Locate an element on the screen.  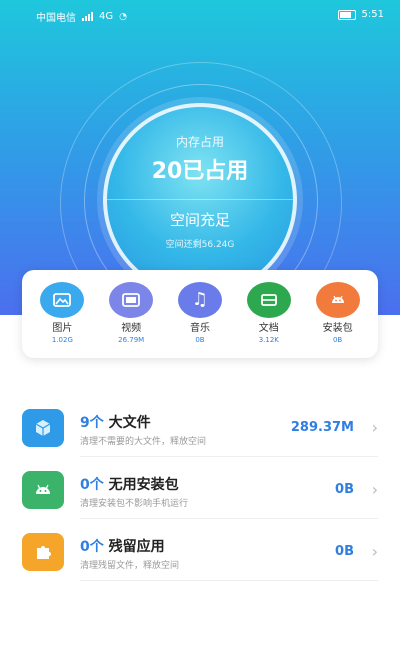
storage-remaining: 空间还剩56.24G is located at coordinates (200, 245).